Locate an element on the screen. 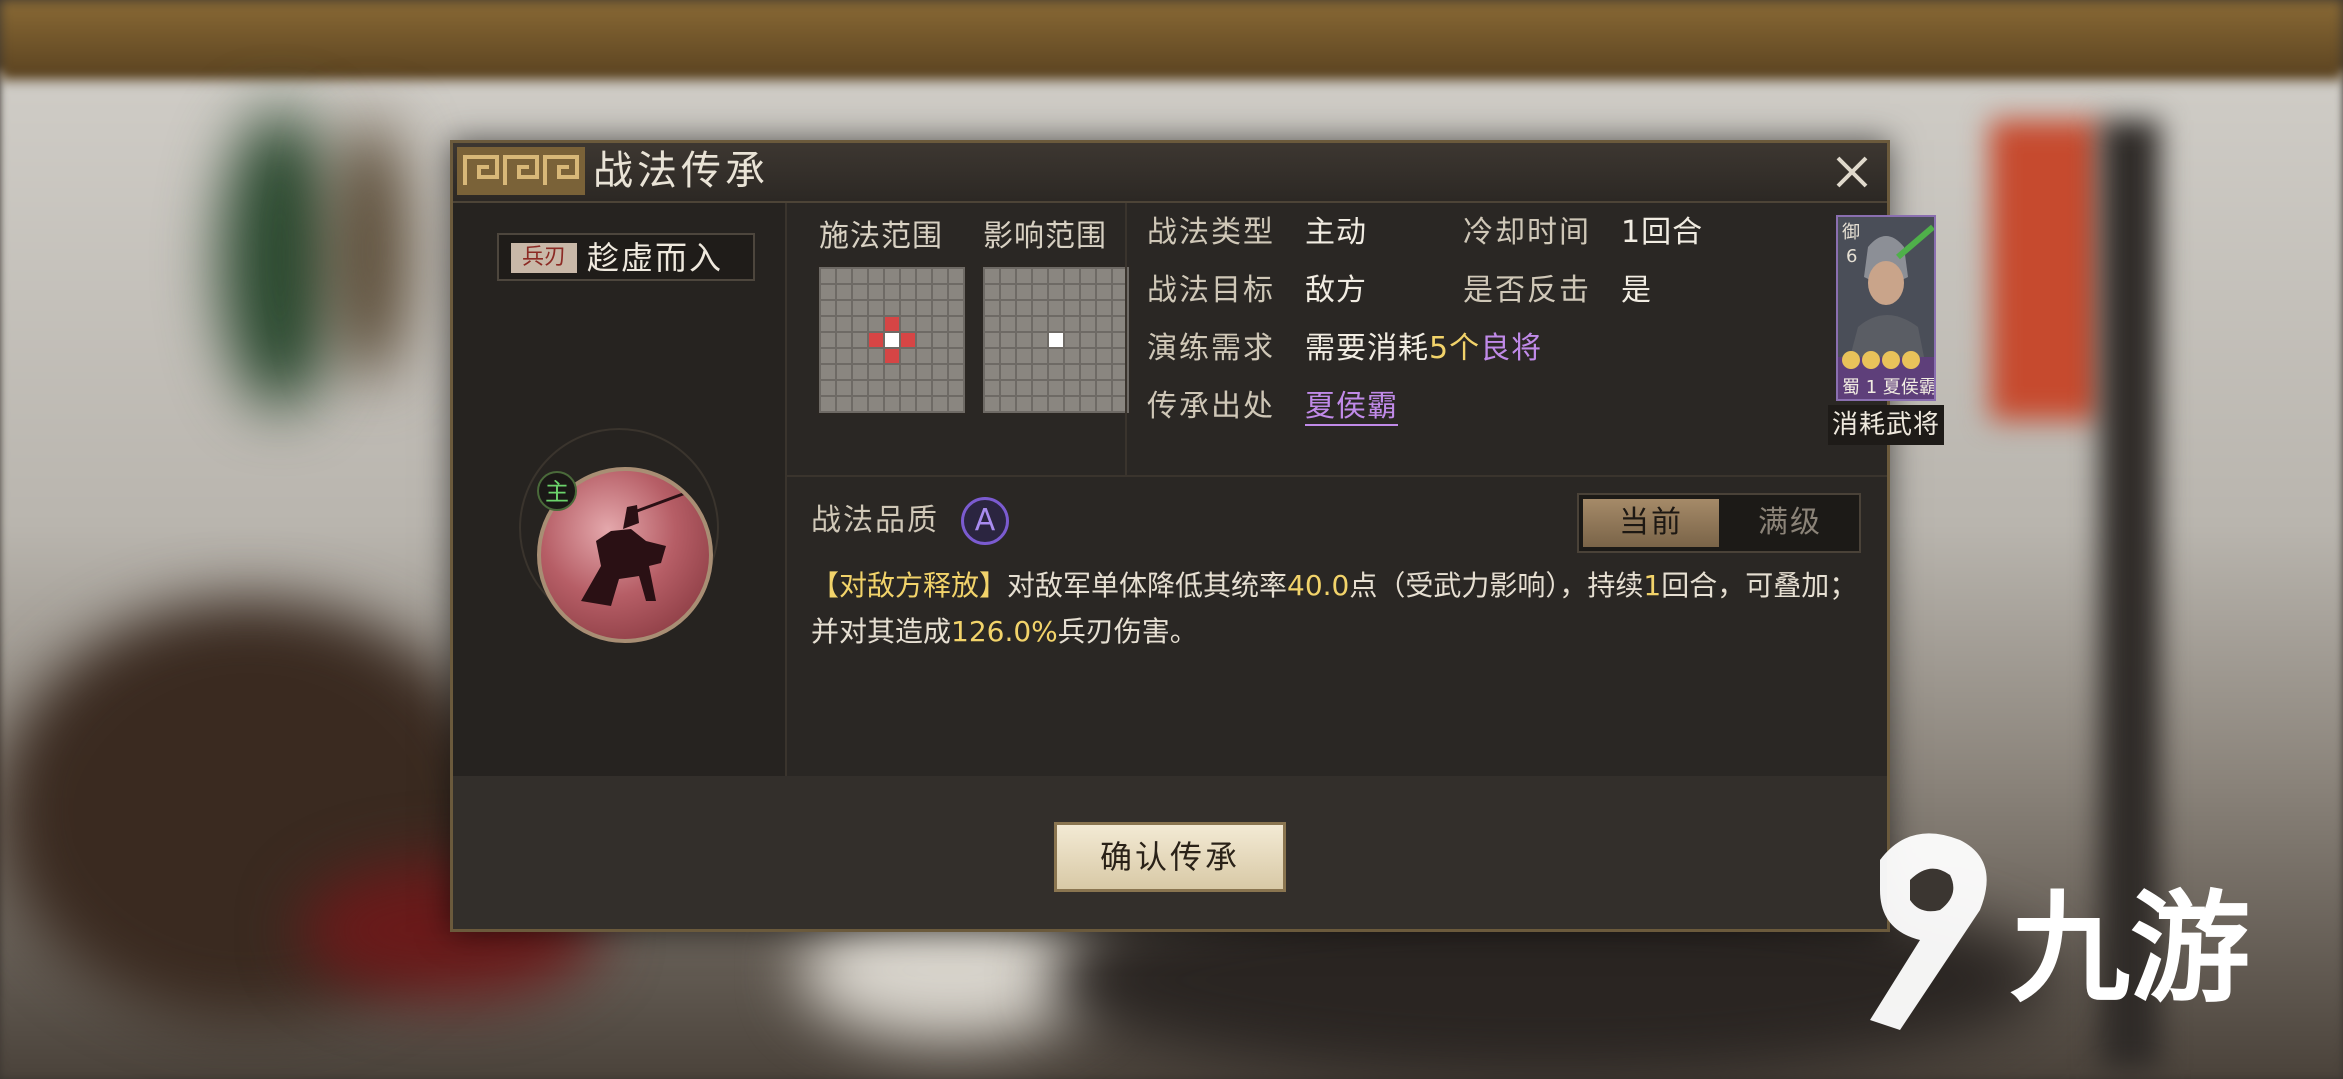 The height and width of the screenshot is (1079, 2343). general-faction: 蜀 is located at coordinates (1851, 387).